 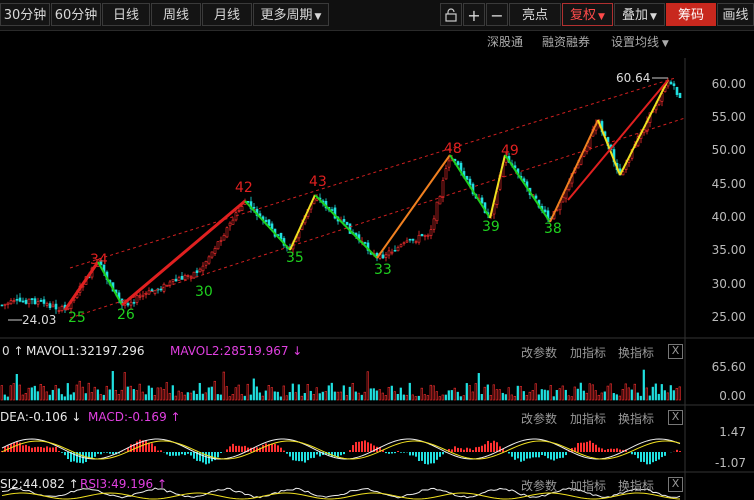 What do you see at coordinates (730, 463) in the screenshot?
I see `macd-y-tick: -1.07` at bounding box center [730, 463].